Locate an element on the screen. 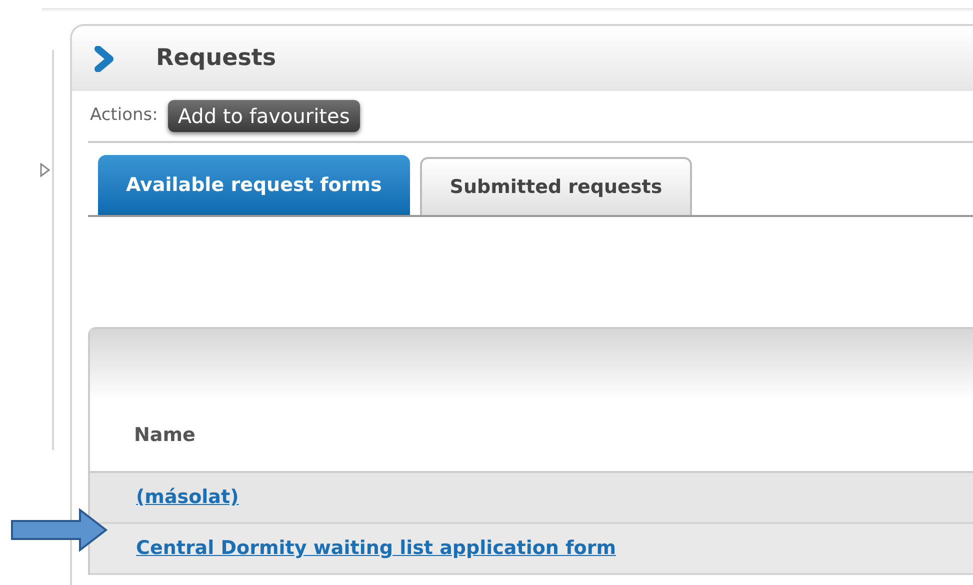 The width and height of the screenshot is (973, 585). tab: Available request forms is located at coordinates (254, 185).